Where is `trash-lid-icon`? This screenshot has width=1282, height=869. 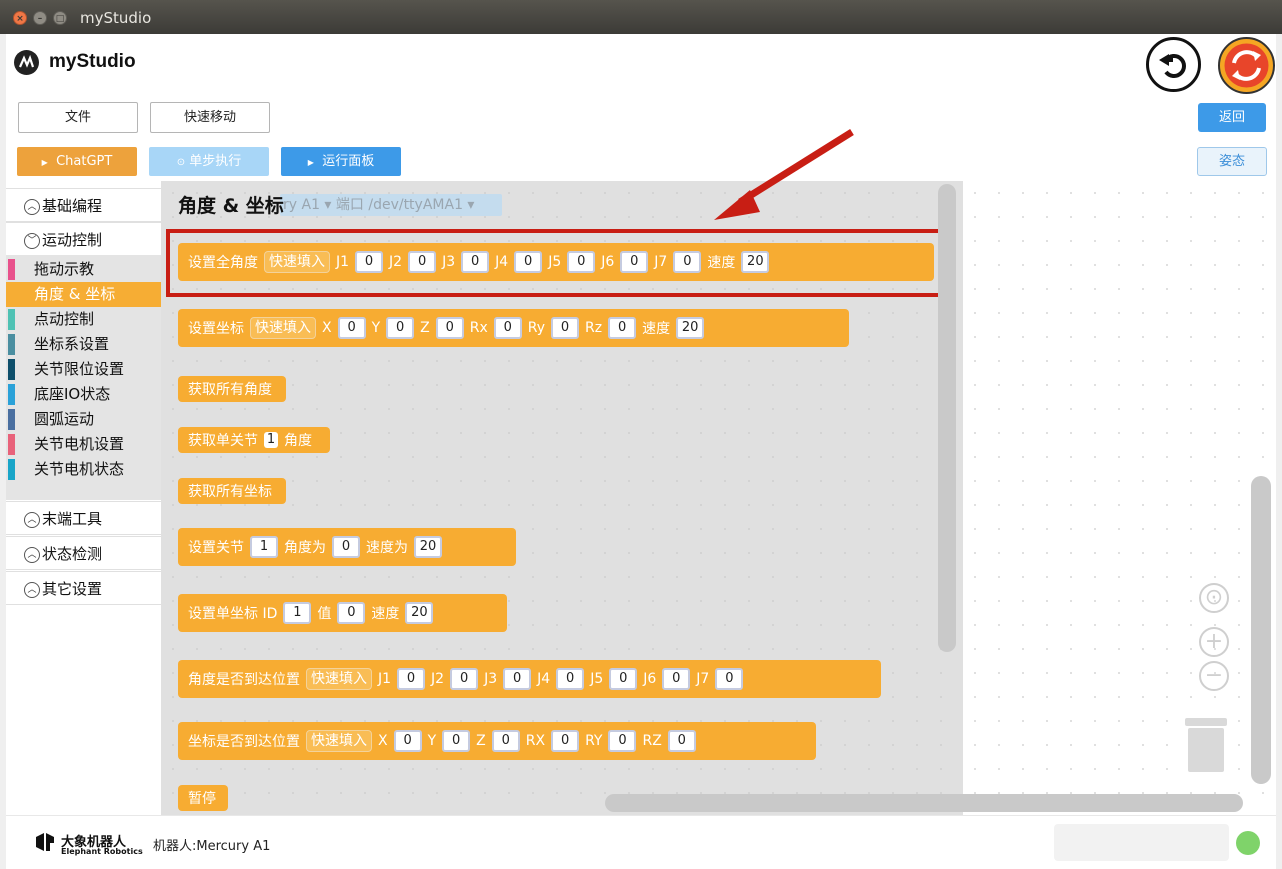
trash-lid-icon is located at coordinates (1206, 722).